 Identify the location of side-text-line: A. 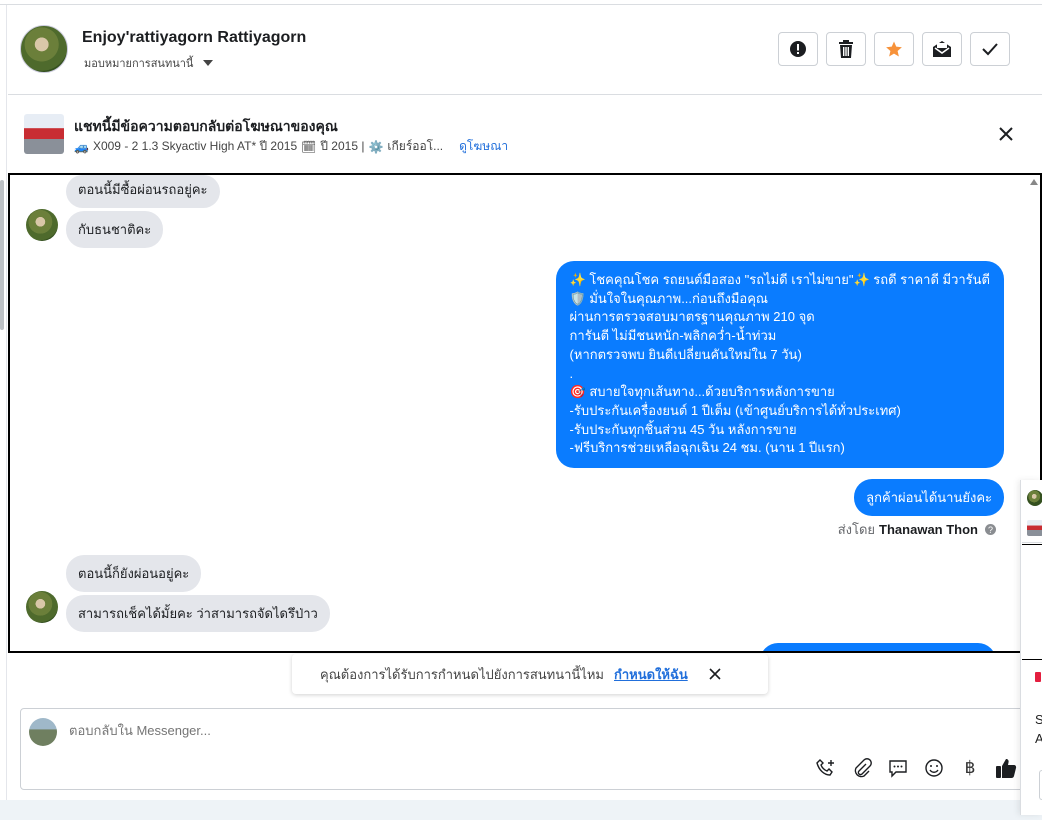
(1038, 738).